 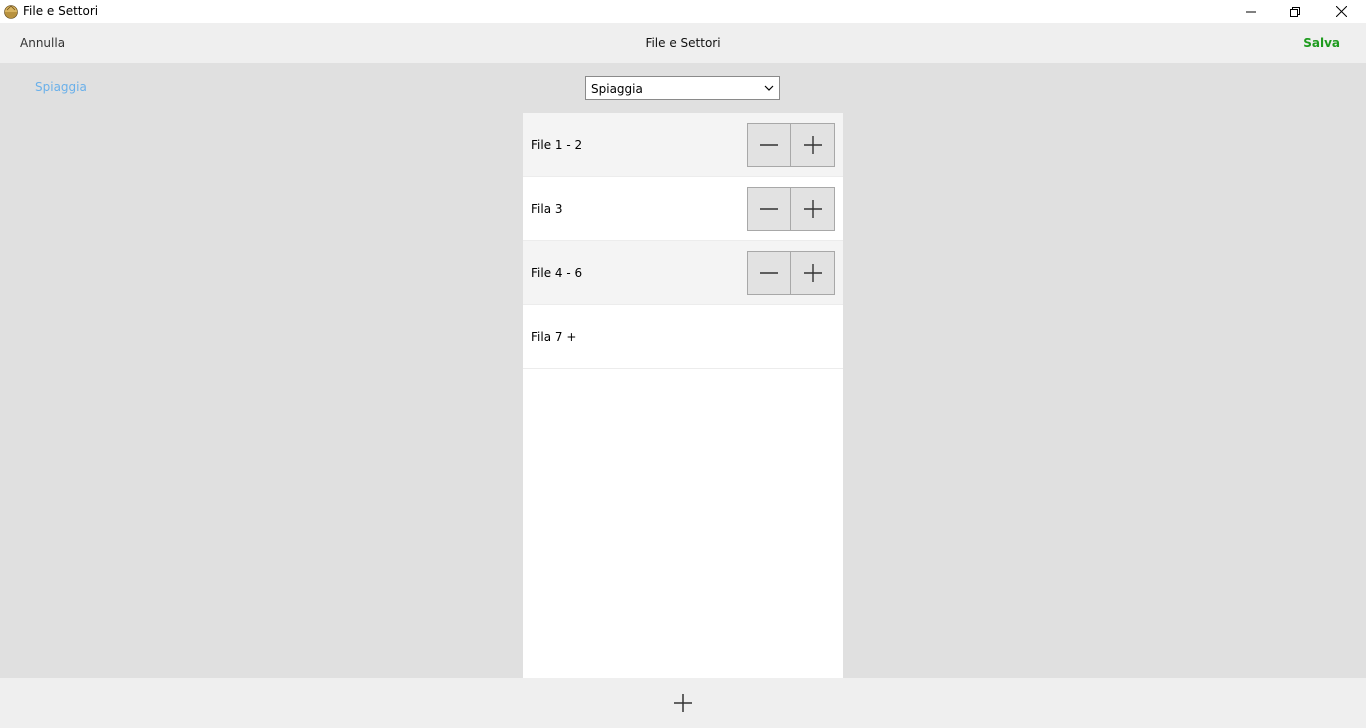 What do you see at coordinates (682, 88) in the screenshot?
I see `sector-select: Spiaggia` at bounding box center [682, 88].